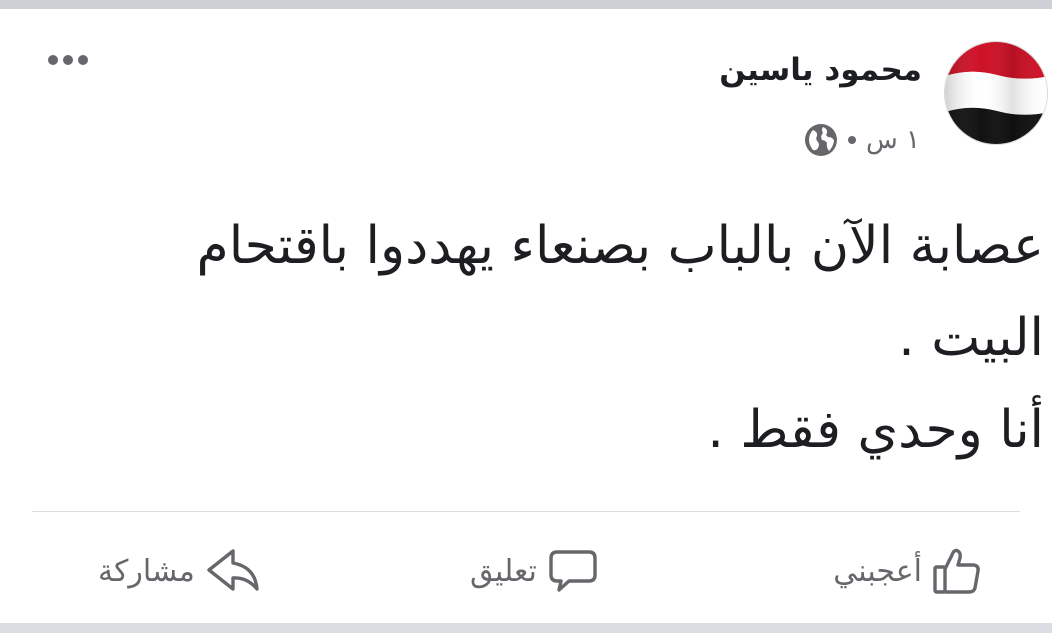 Image resolution: width=1052 pixels, height=633 pixels. I want to click on more-options-icon, so click(72, 60).